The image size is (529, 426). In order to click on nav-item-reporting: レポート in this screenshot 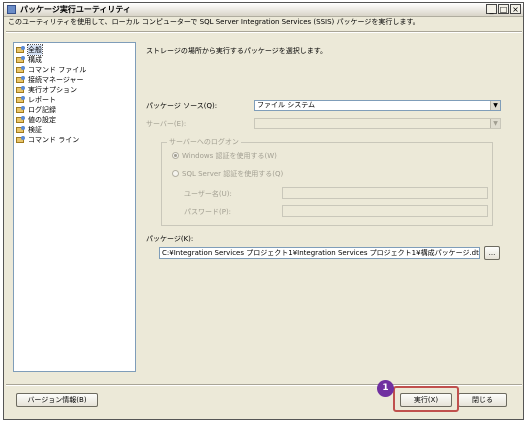, I will do `click(36, 100)`.